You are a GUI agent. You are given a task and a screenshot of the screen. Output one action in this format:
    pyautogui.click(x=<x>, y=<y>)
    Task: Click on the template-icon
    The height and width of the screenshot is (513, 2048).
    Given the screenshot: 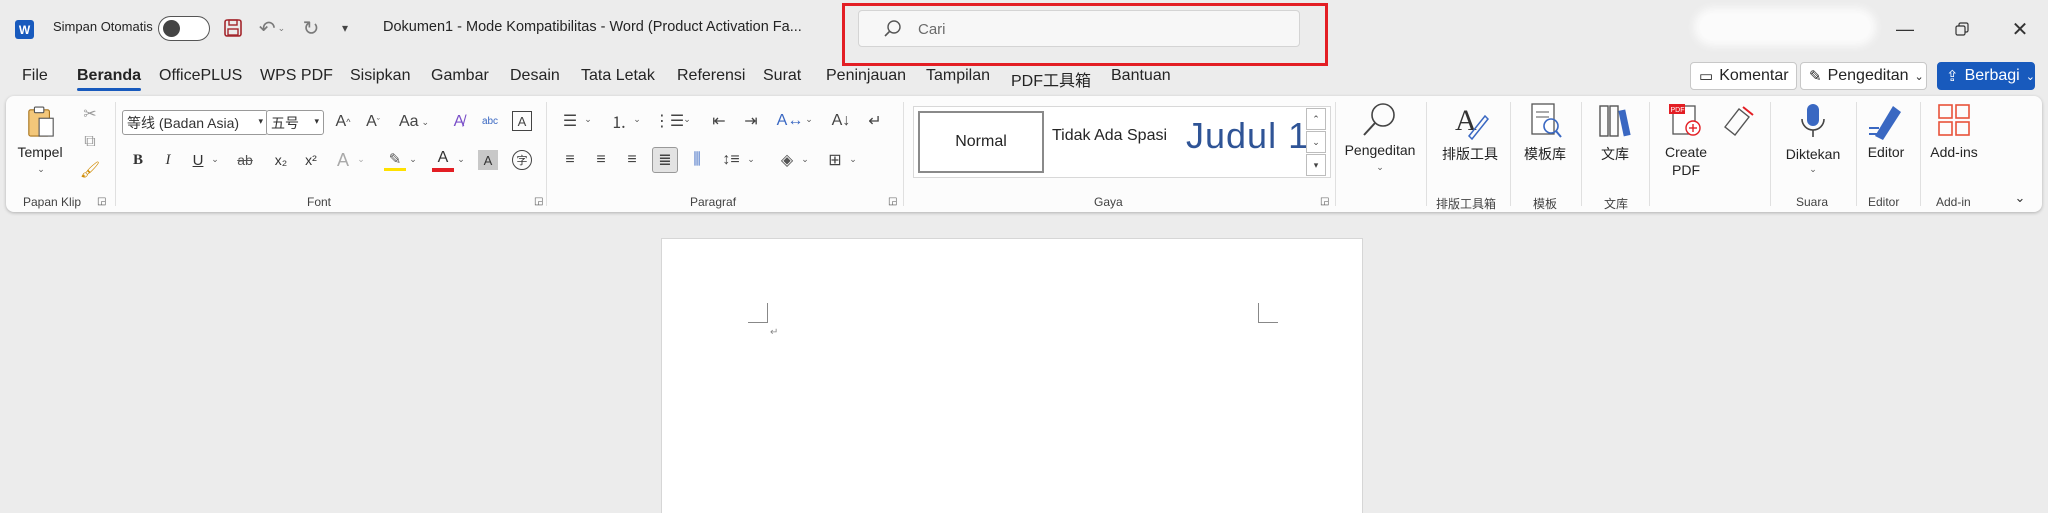 What is the action you would take?
    pyautogui.click(x=1546, y=121)
    